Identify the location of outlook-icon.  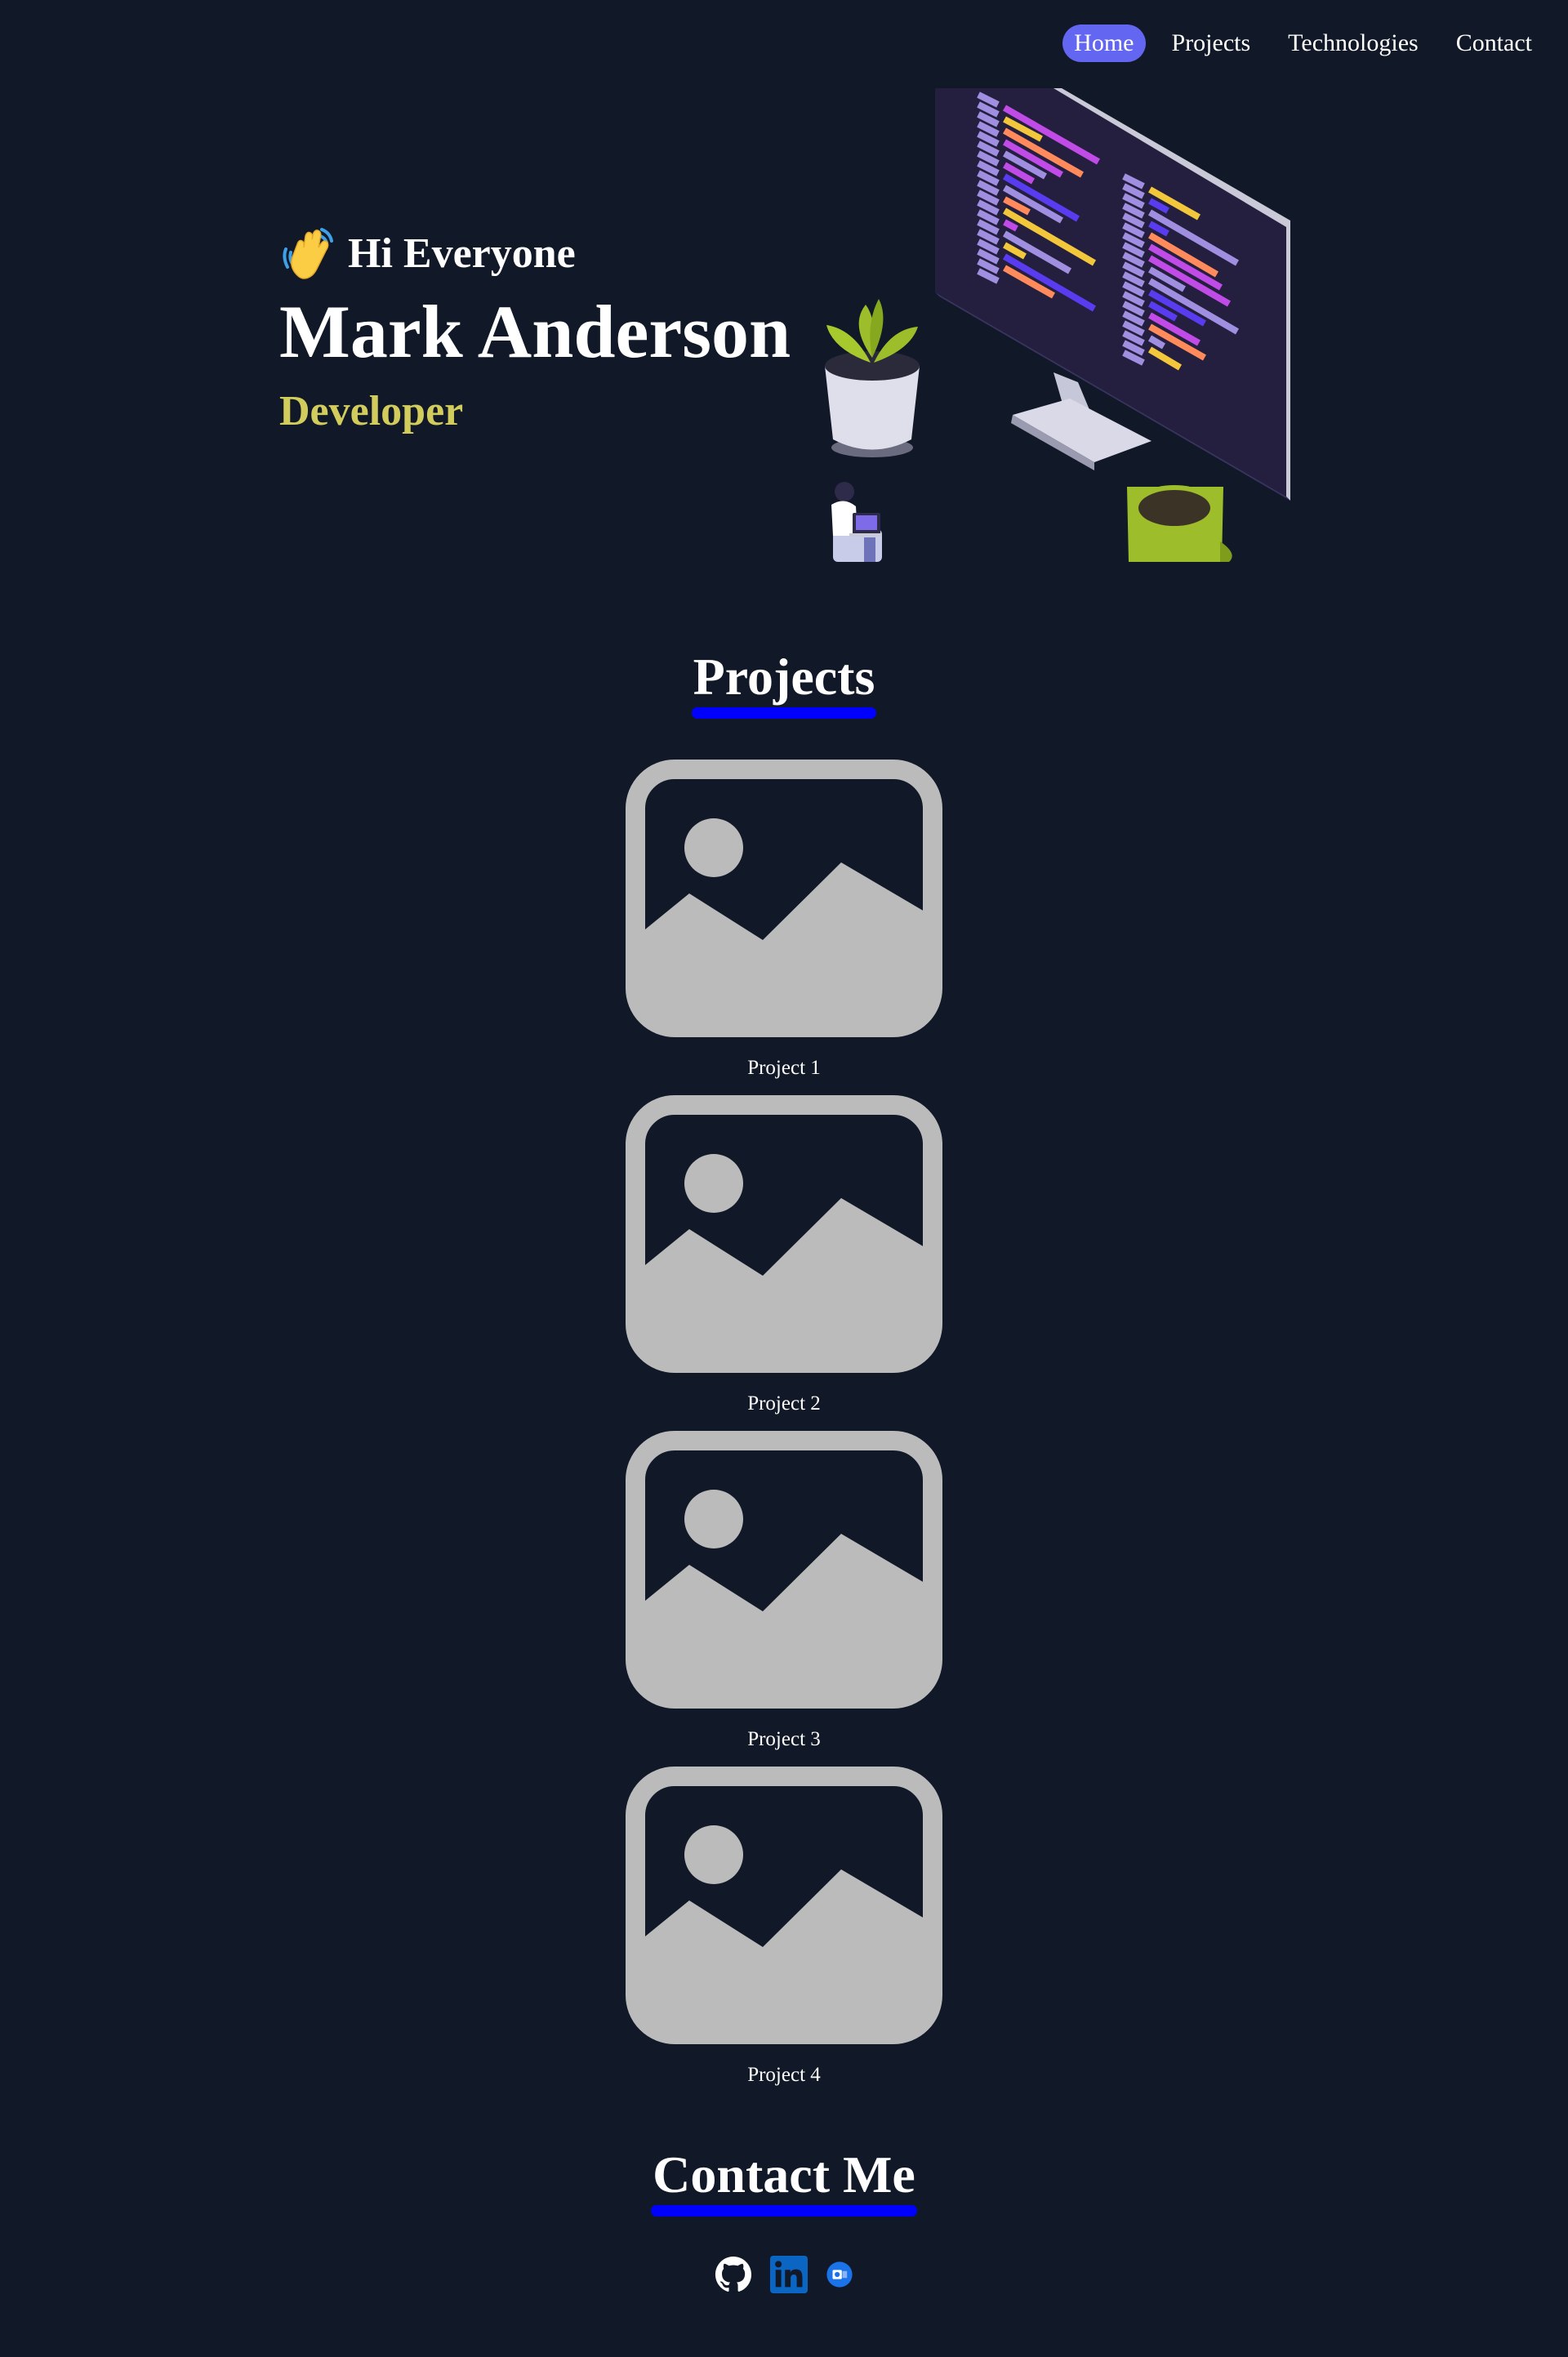
(839, 2274).